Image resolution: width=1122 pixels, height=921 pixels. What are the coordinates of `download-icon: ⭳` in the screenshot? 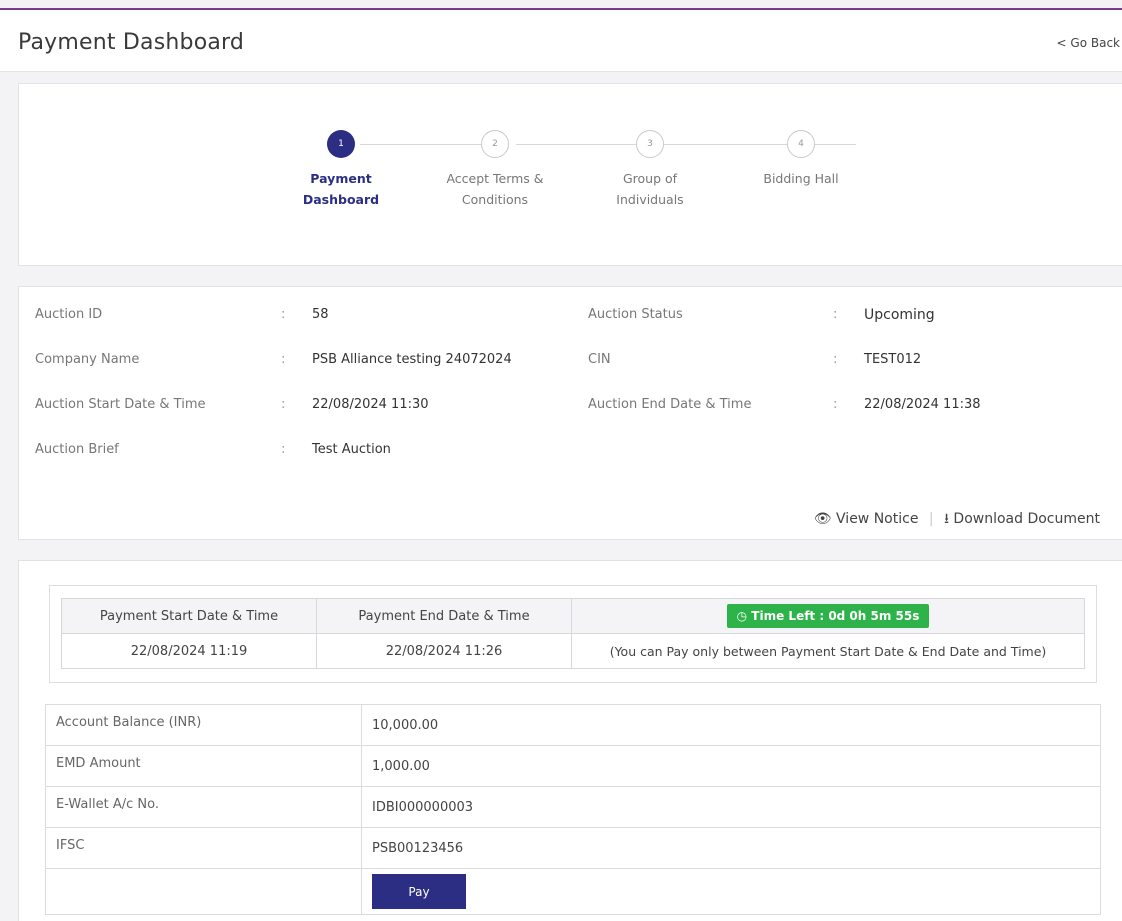 It's located at (946, 519).